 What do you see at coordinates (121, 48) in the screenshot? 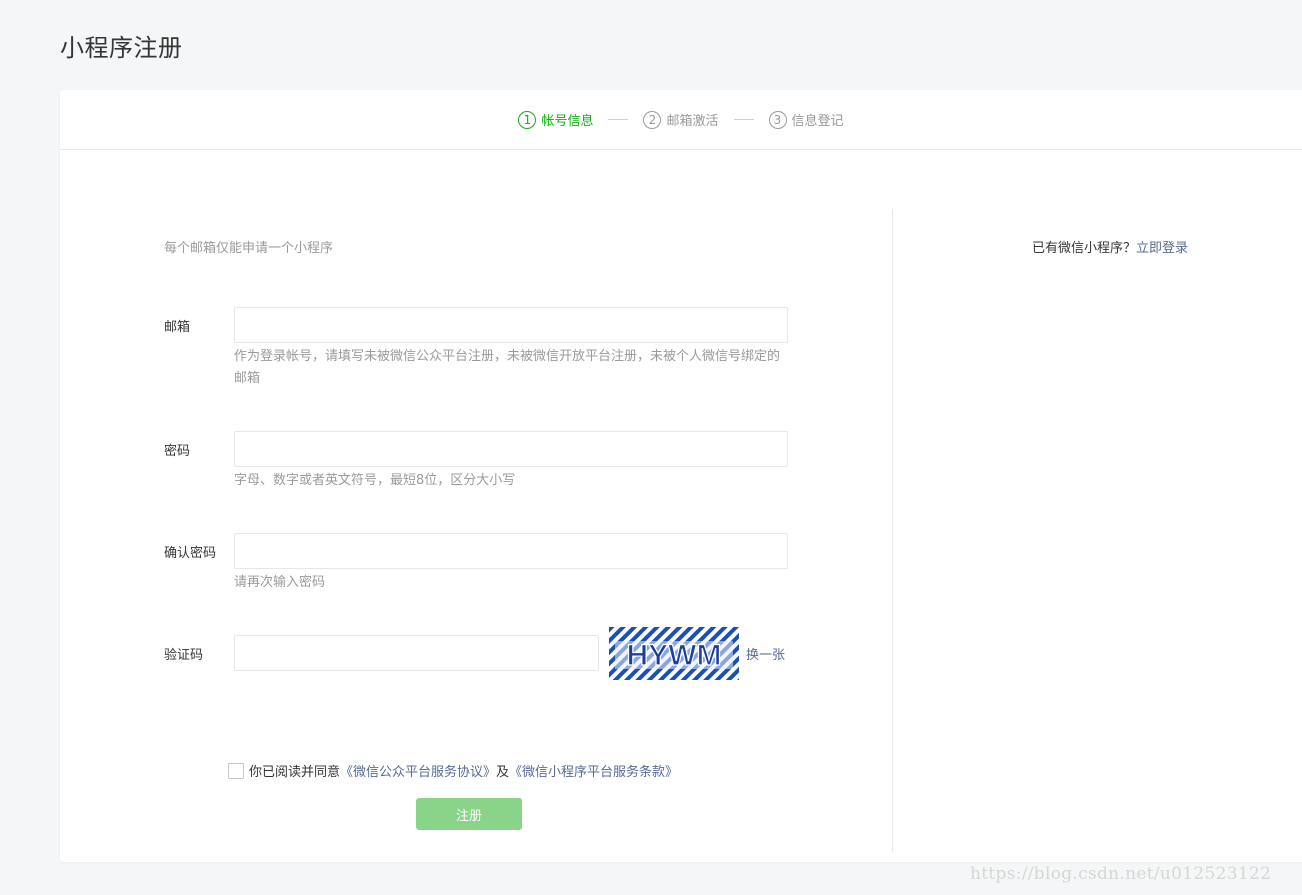
I see `page-title: 小程序注册` at bounding box center [121, 48].